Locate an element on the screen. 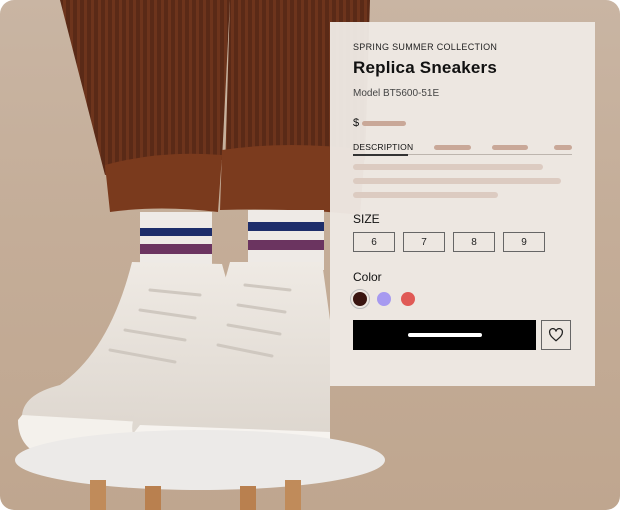 The image size is (620, 510). collection-label: SPRING SUMMER COLLECTION is located at coordinates (425, 47).